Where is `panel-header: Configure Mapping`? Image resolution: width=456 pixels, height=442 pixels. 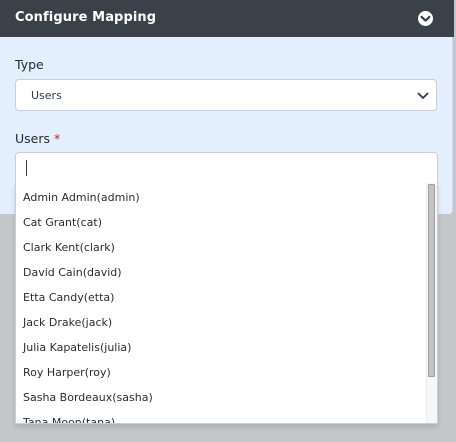
panel-header: Configure Mapping is located at coordinates (227, 18).